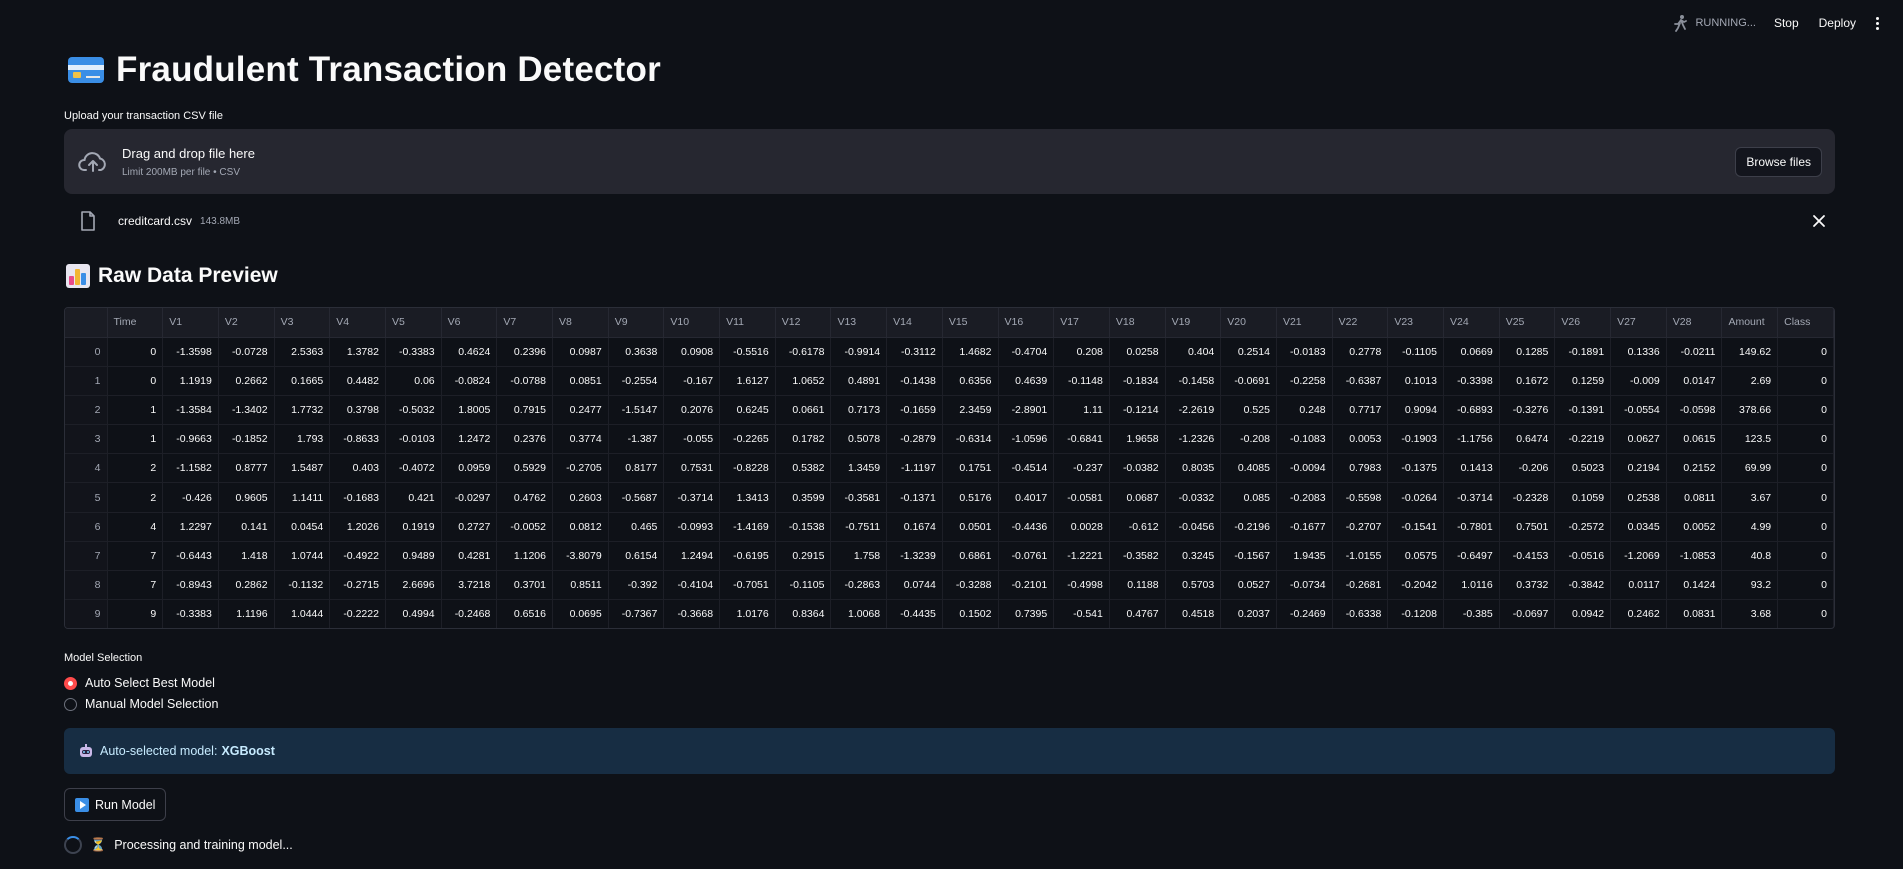 This screenshot has height=869, width=1903. What do you see at coordinates (1778, 162) in the screenshot?
I see `browse-files-button: Browse files` at bounding box center [1778, 162].